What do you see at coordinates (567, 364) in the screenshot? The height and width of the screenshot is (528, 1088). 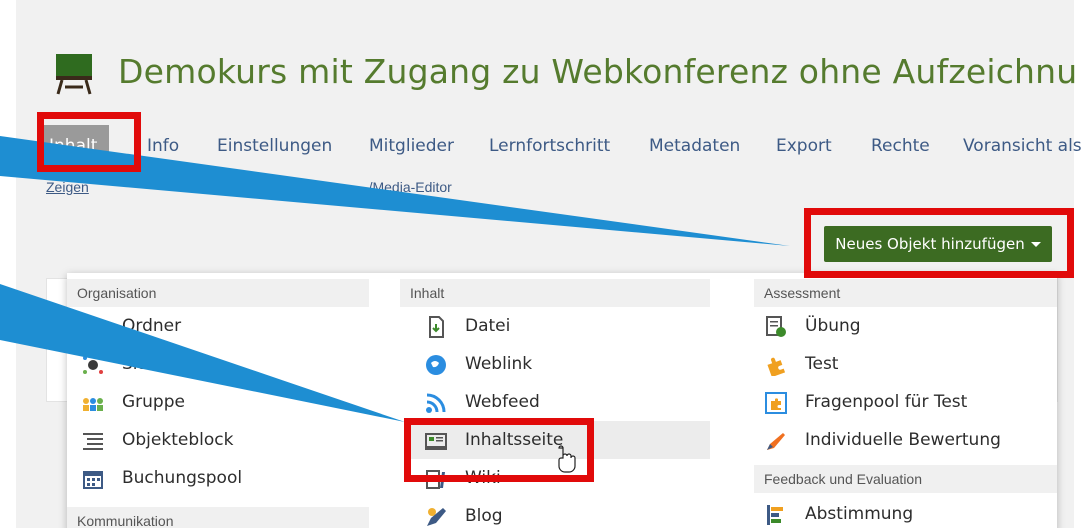 I see `menu-item-weblink: Weblink` at bounding box center [567, 364].